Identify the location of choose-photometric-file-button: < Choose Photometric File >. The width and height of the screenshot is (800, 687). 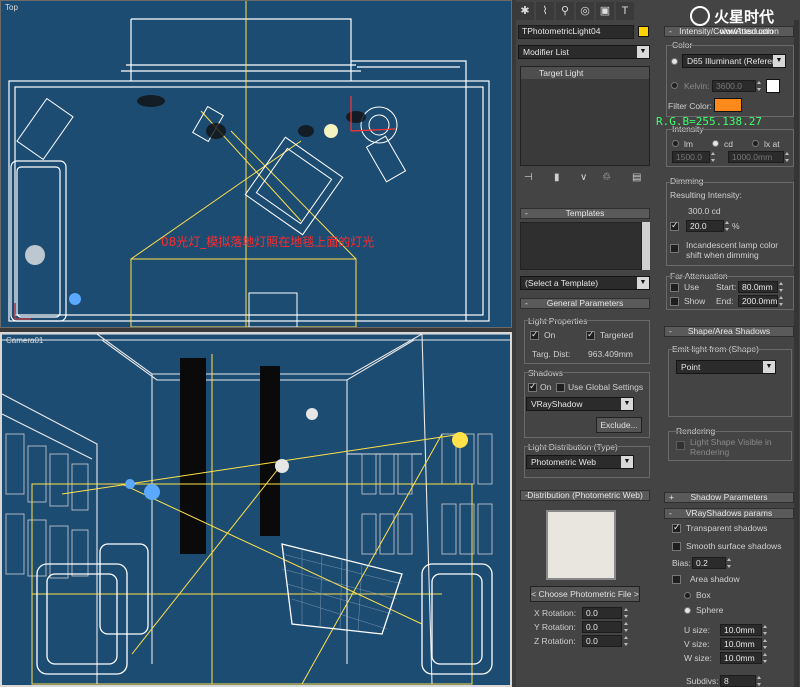
(585, 594).